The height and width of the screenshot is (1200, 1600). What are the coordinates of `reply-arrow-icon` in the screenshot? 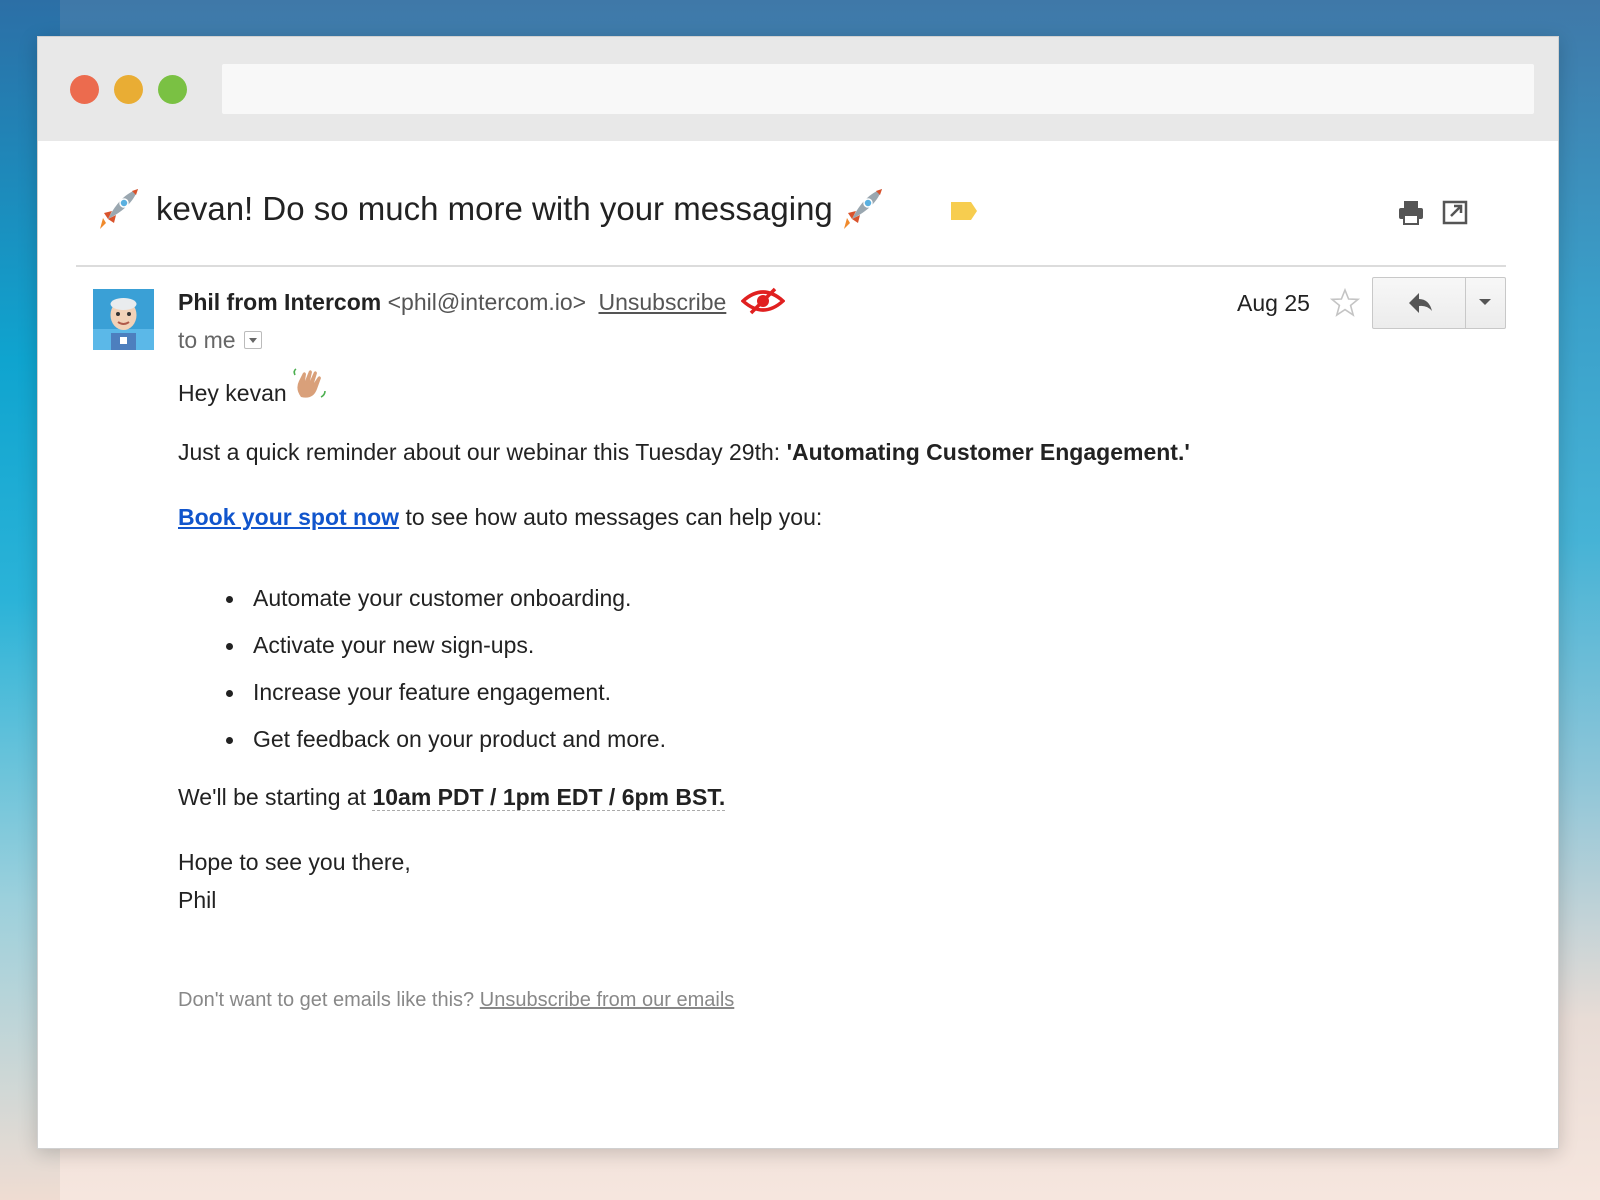 It's located at (1419, 303).